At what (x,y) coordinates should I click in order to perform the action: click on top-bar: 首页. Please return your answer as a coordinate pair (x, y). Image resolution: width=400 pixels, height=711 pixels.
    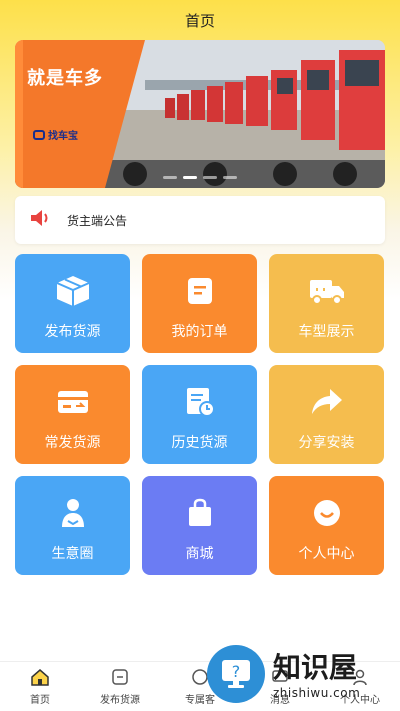
    Looking at the image, I should click on (200, 20).